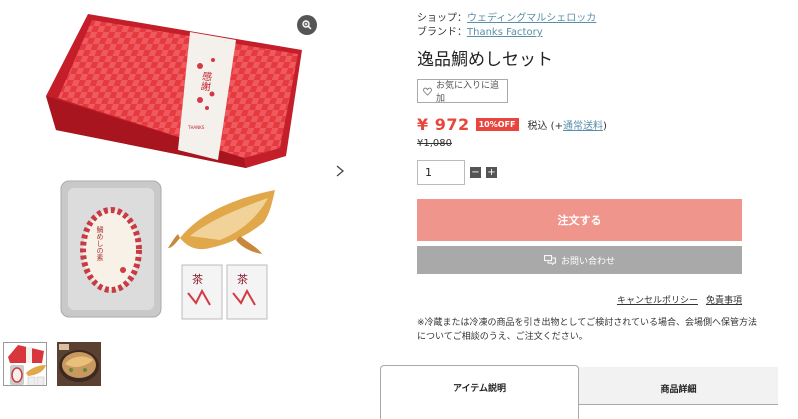 The image size is (798, 419). What do you see at coordinates (100, 243) in the screenshot?
I see `svg-text: 鯛めしの素` at bounding box center [100, 243].